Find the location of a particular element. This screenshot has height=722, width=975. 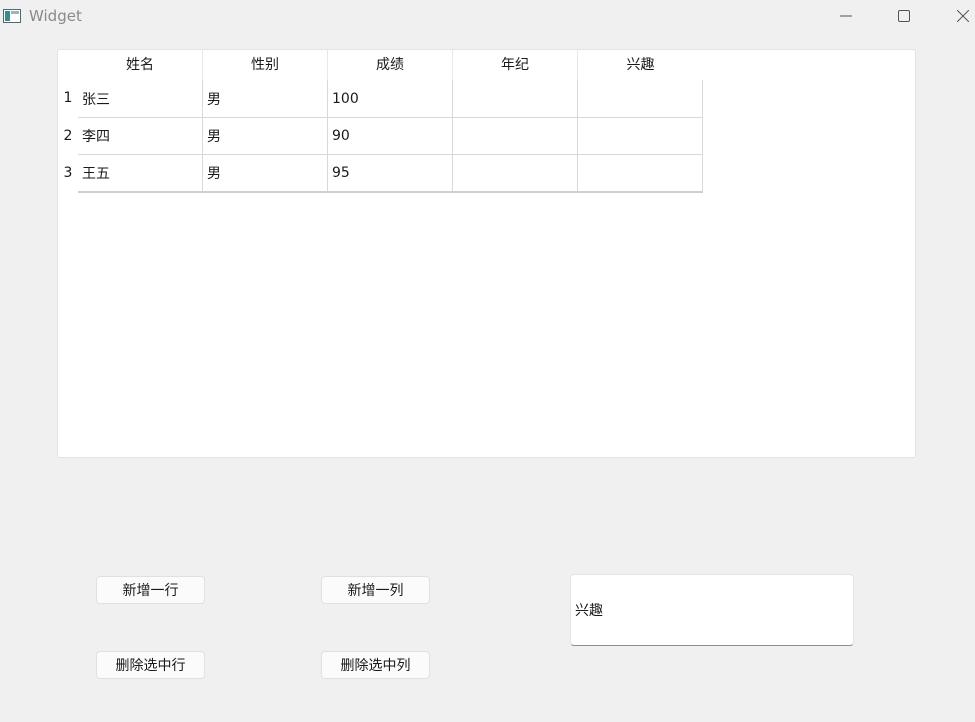

table-cell: 王五 is located at coordinates (140, 173).